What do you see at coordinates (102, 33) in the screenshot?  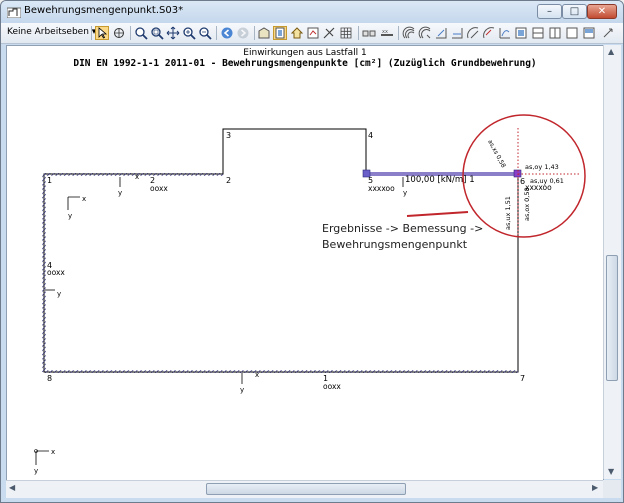 I see `pointer-icon` at bounding box center [102, 33].